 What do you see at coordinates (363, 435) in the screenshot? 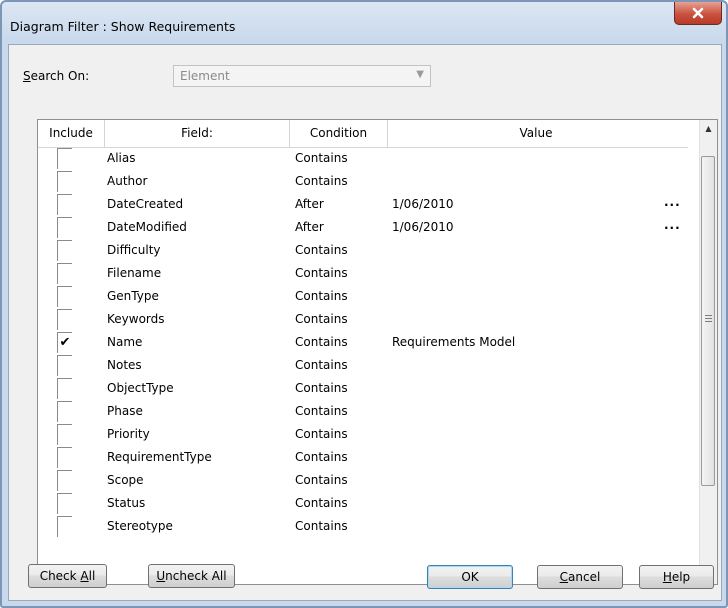
I see `table-row: Priority Contains` at bounding box center [363, 435].